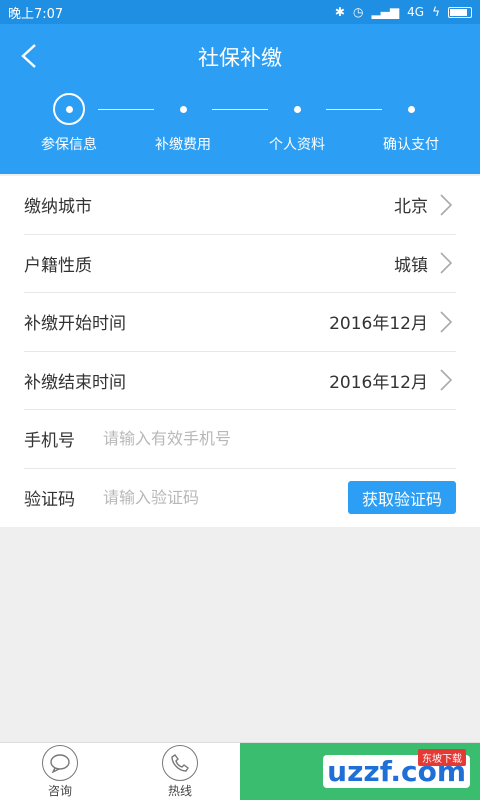 The height and width of the screenshot is (800, 480). I want to click on start-time-label: 补缴开始时间, so click(75, 324).